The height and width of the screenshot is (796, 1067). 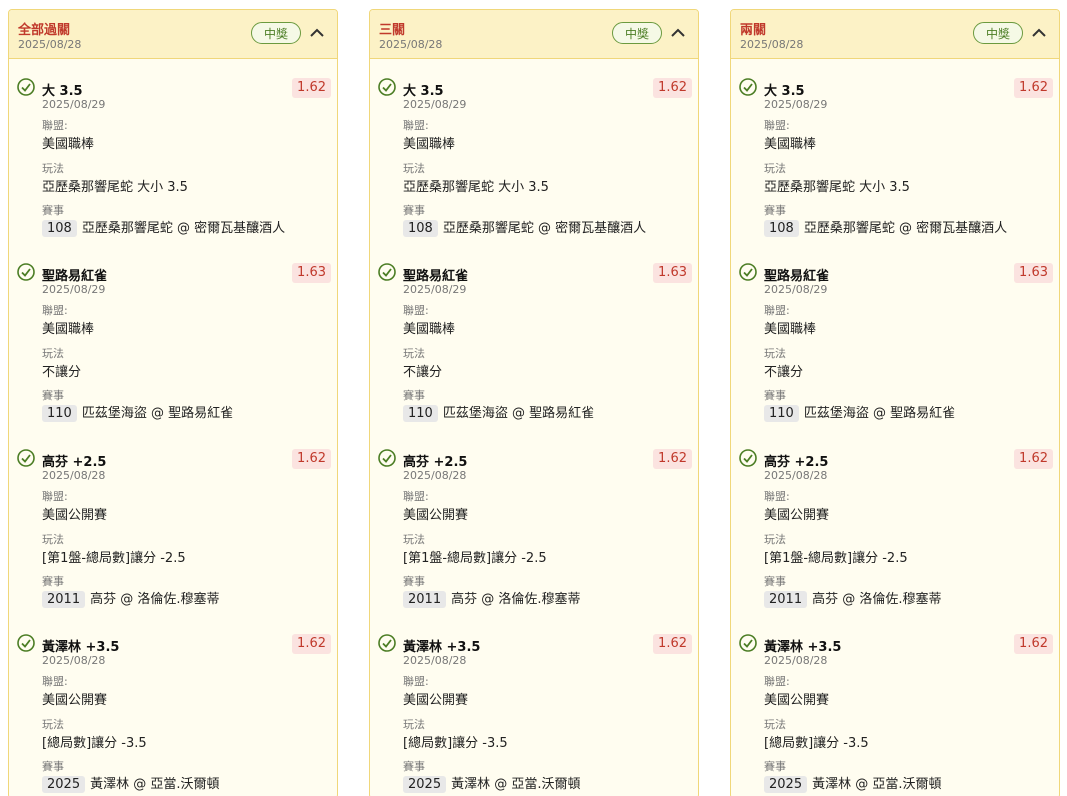 I want to click on card-header: 三關 2025/08/28 中獎, so click(x=534, y=34).